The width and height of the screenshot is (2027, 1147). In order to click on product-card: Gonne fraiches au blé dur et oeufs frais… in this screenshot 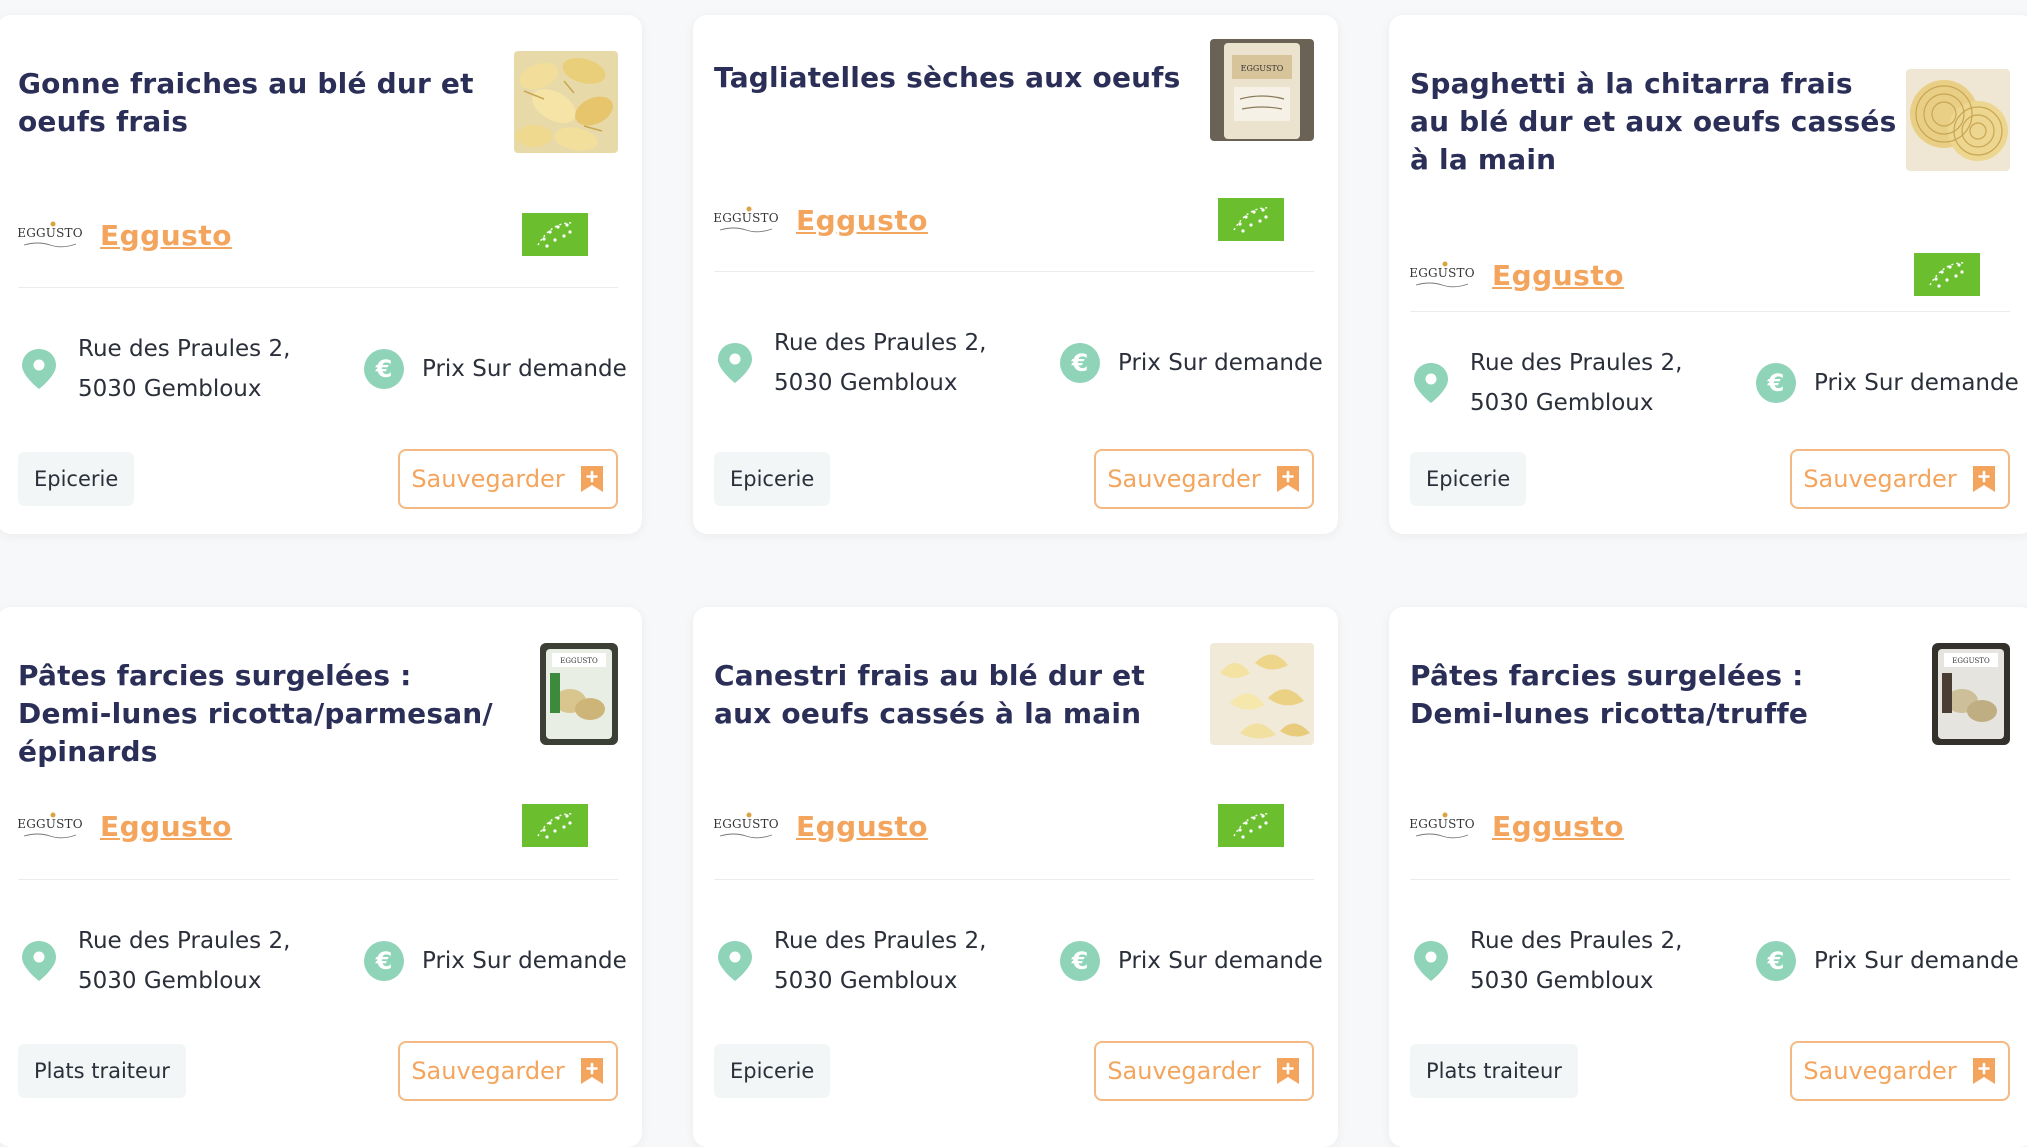, I will do `click(321, 274)`.